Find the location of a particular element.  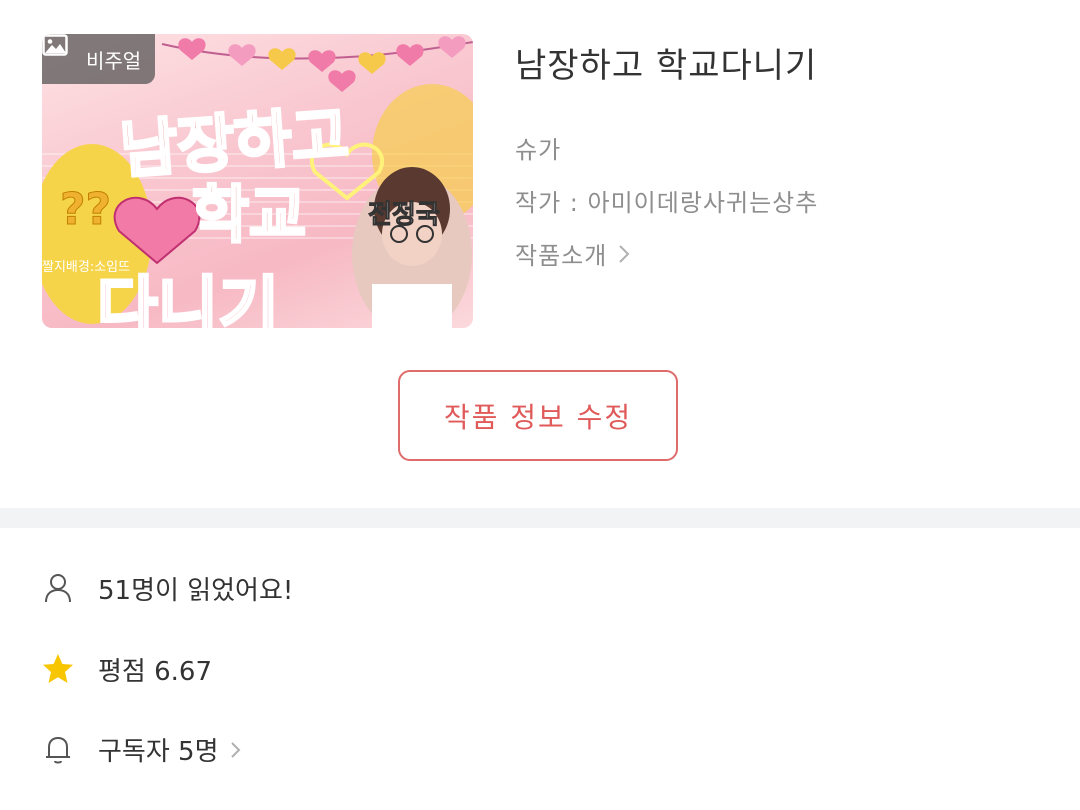

cover-image: 남장하고 학교 다니기 ?? 전정국 짤지배경:소임뜨 w.상추자기 비주얼 is located at coordinates (257, 181).